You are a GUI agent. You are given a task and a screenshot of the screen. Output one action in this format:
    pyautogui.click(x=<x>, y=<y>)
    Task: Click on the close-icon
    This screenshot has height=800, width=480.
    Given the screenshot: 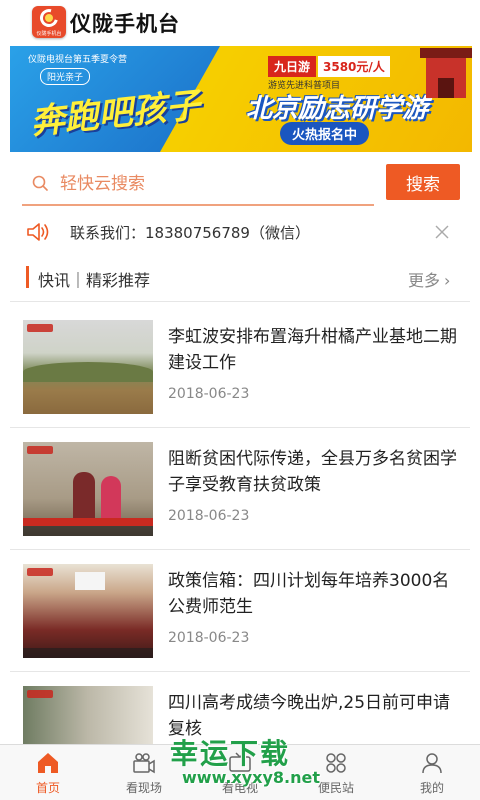 What is the action you would take?
    pyautogui.click(x=442, y=232)
    